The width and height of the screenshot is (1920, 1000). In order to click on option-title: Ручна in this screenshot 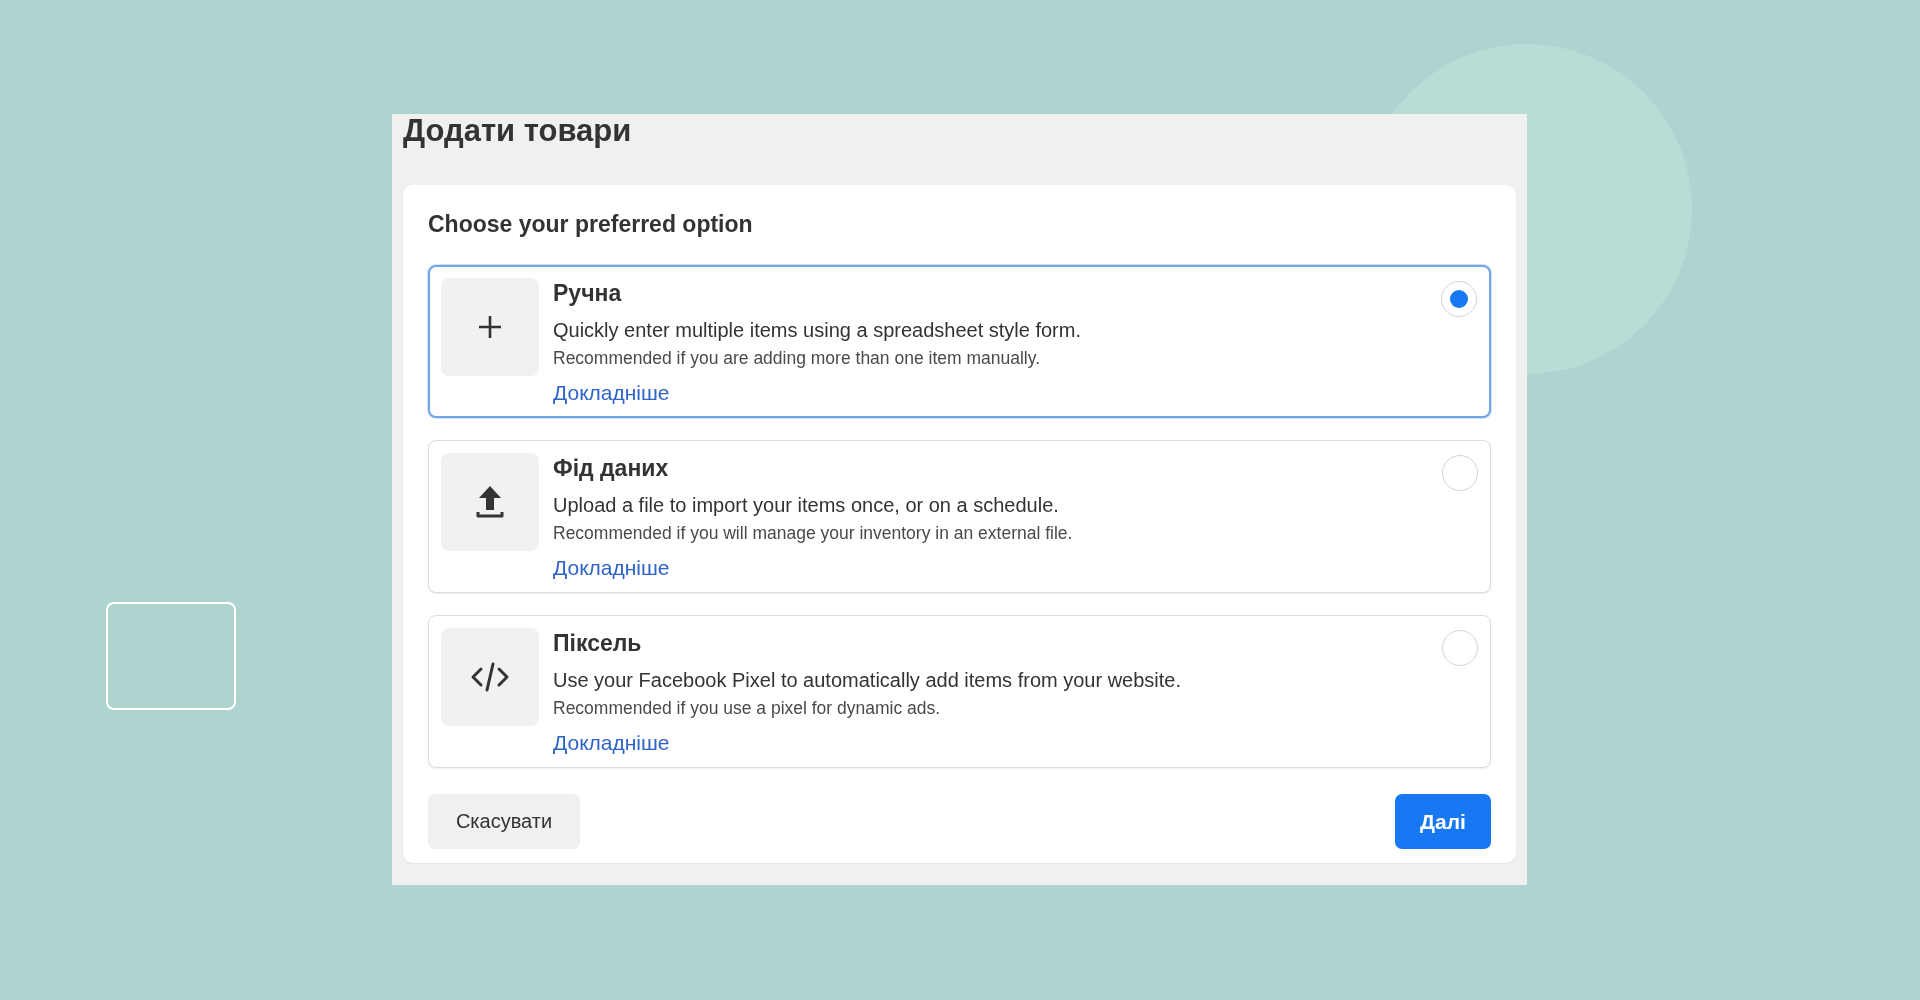, I will do `click(588, 293)`.